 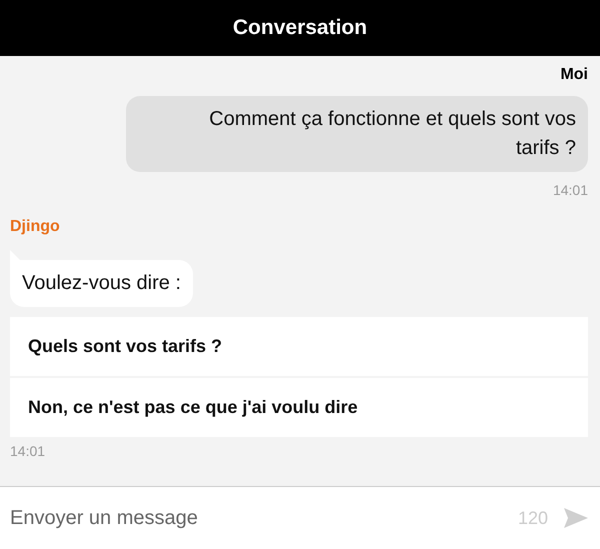 What do you see at coordinates (35, 227) in the screenshot?
I see `sender-name: Djingo` at bounding box center [35, 227].